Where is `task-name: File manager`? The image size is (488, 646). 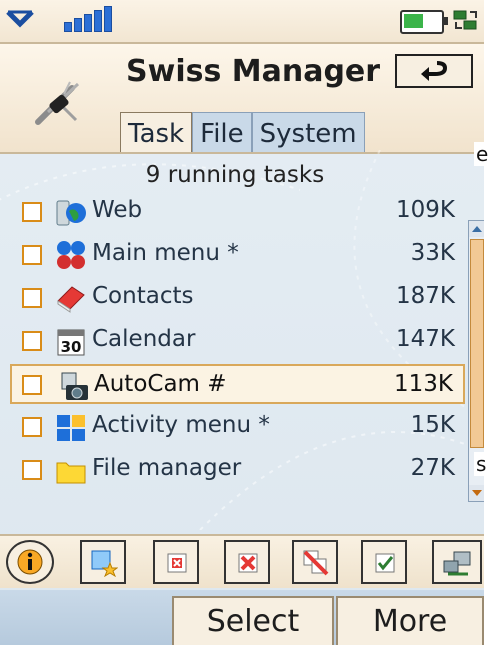 task-name: File manager is located at coordinates (167, 468).